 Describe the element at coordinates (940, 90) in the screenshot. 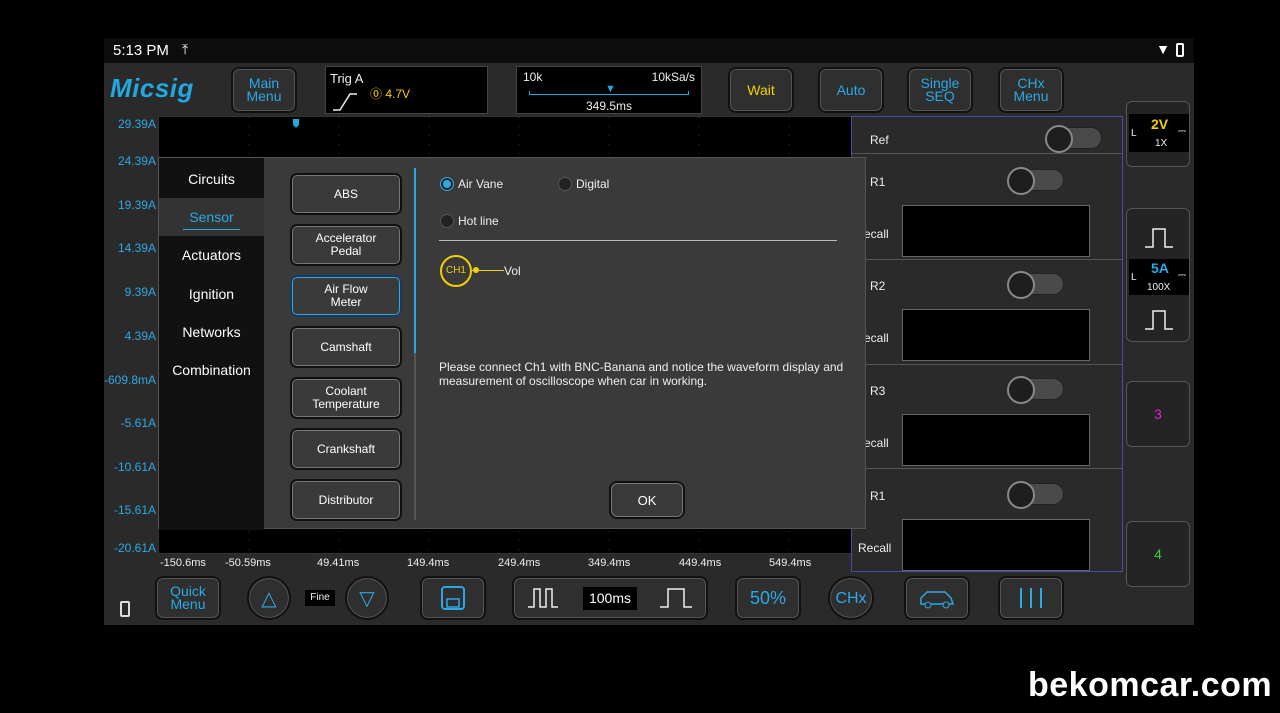

I see `single-seq-button: Single SEQ` at that location.